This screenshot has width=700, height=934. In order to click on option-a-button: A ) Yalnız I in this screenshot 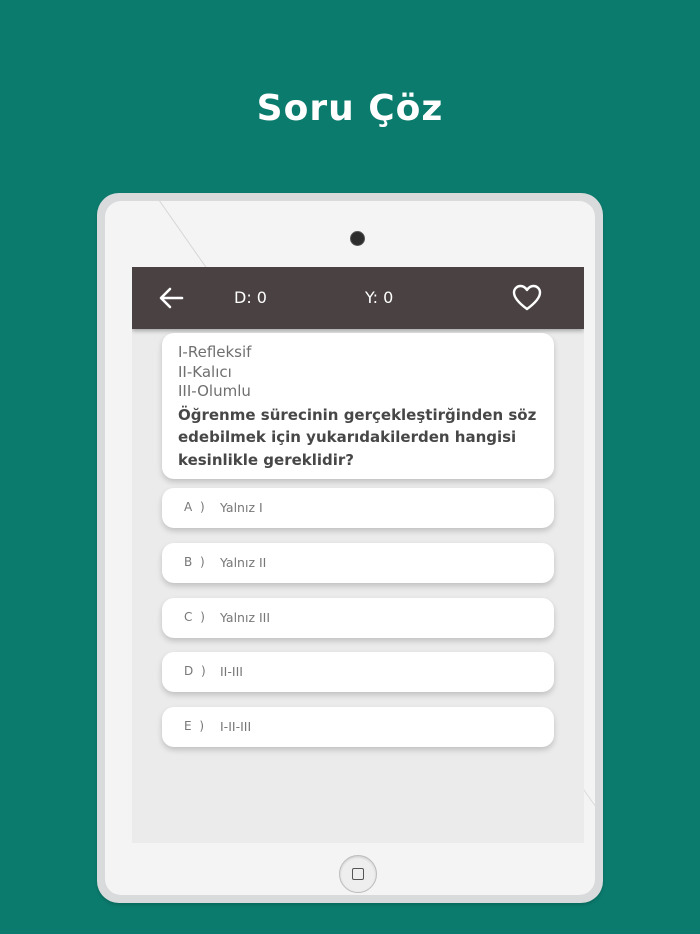, I will do `click(358, 508)`.